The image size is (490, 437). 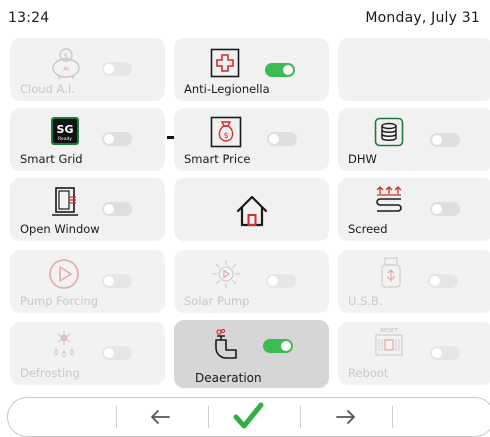 What do you see at coordinates (60, 229) in the screenshot?
I see `tile-label: Open Window` at bounding box center [60, 229].